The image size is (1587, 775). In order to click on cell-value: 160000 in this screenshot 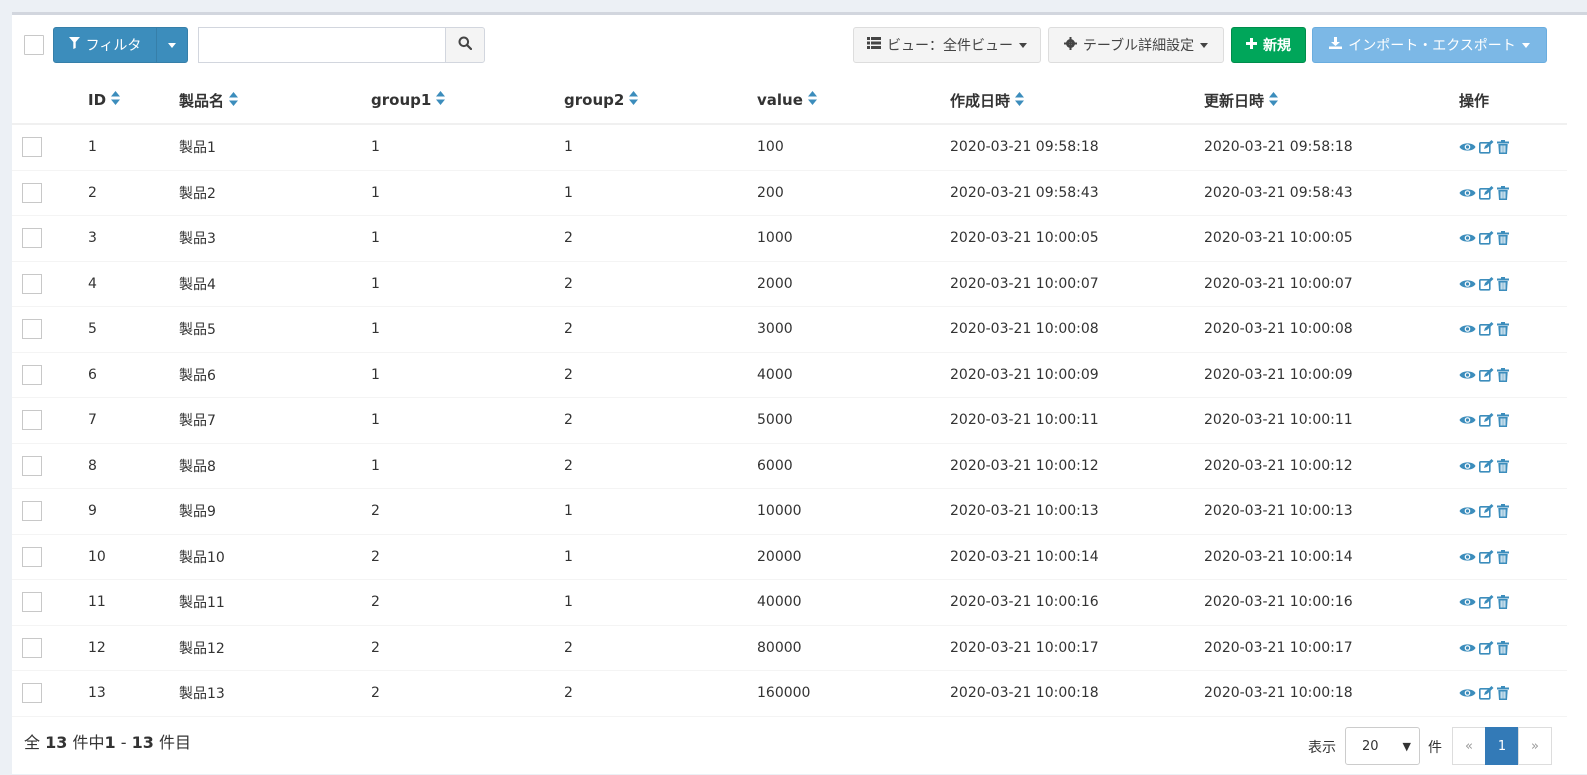, I will do `click(853, 693)`.